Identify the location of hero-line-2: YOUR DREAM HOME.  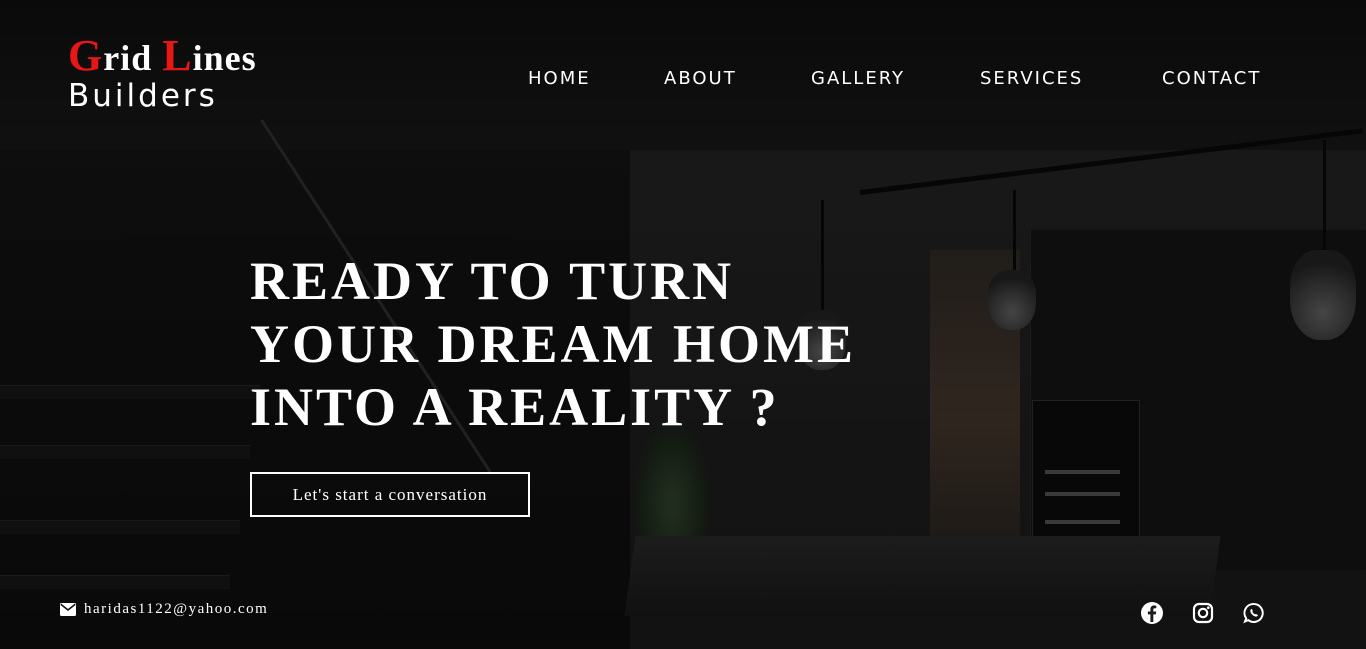
(553, 344).